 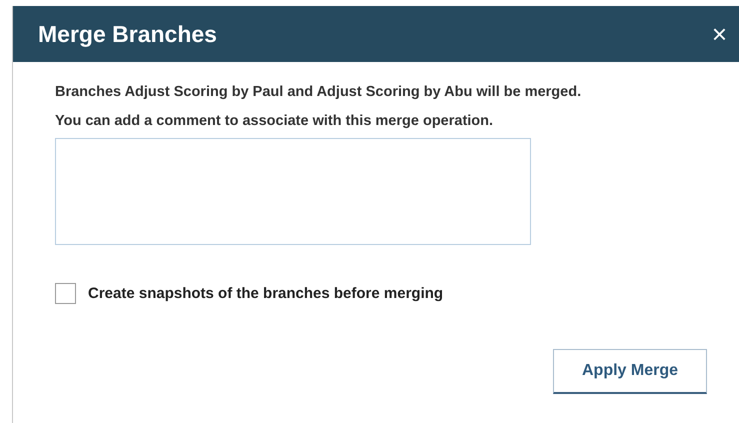 What do you see at coordinates (318, 92) in the screenshot?
I see `message-text: Branches Adjust Scoring by Paul and Adjust Scoring by Abu will be merged.` at bounding box center [318, 92].